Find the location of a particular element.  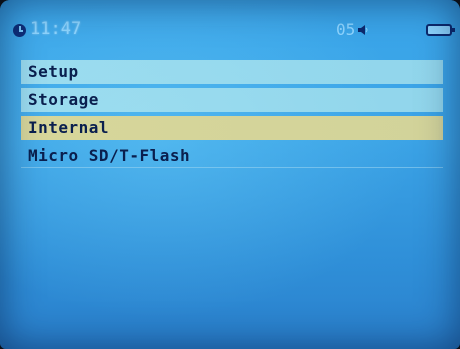

clock-time: 11:47 is located at coordinates (56, 29).